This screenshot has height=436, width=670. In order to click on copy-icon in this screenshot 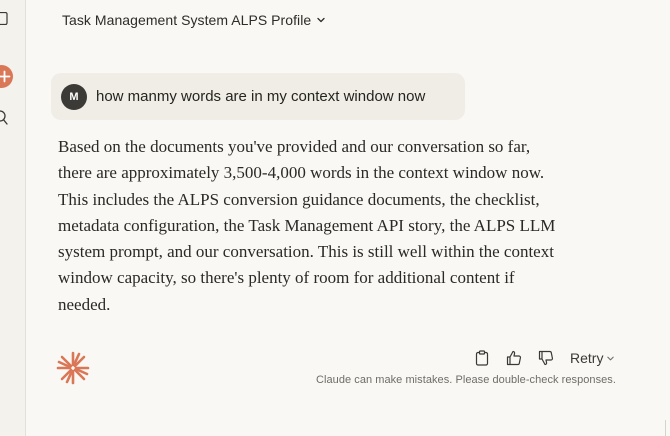, I will do `click(482, 358)`.